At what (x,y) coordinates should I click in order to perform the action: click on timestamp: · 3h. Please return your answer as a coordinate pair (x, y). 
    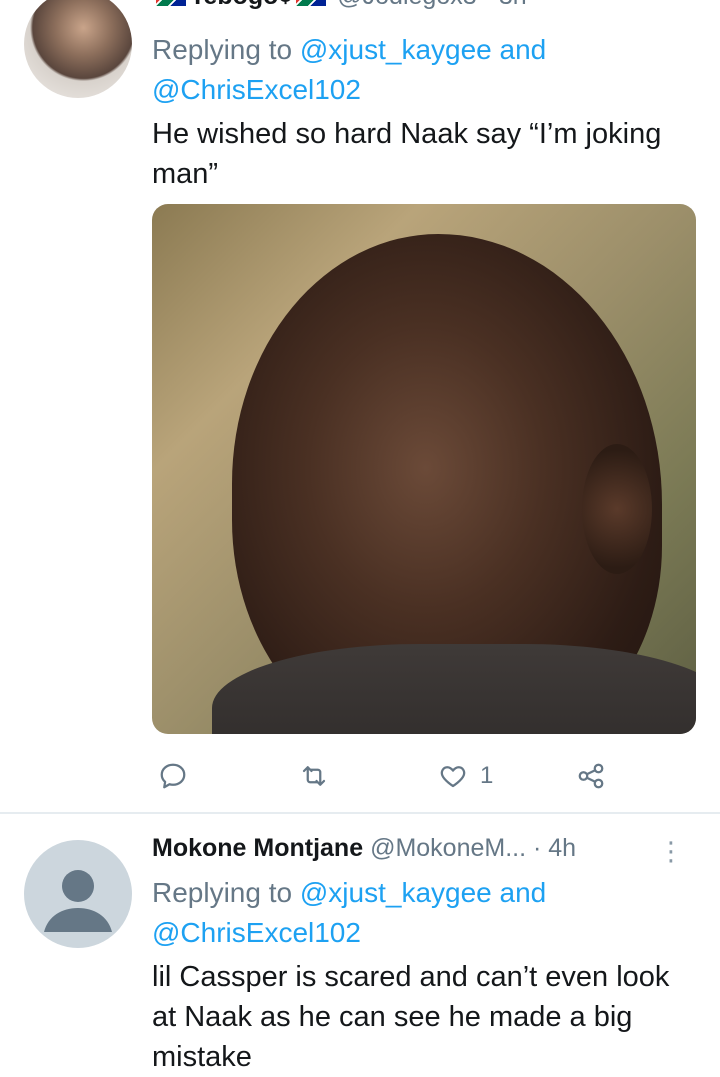
    Looking at the image, I should click on (505, 5).